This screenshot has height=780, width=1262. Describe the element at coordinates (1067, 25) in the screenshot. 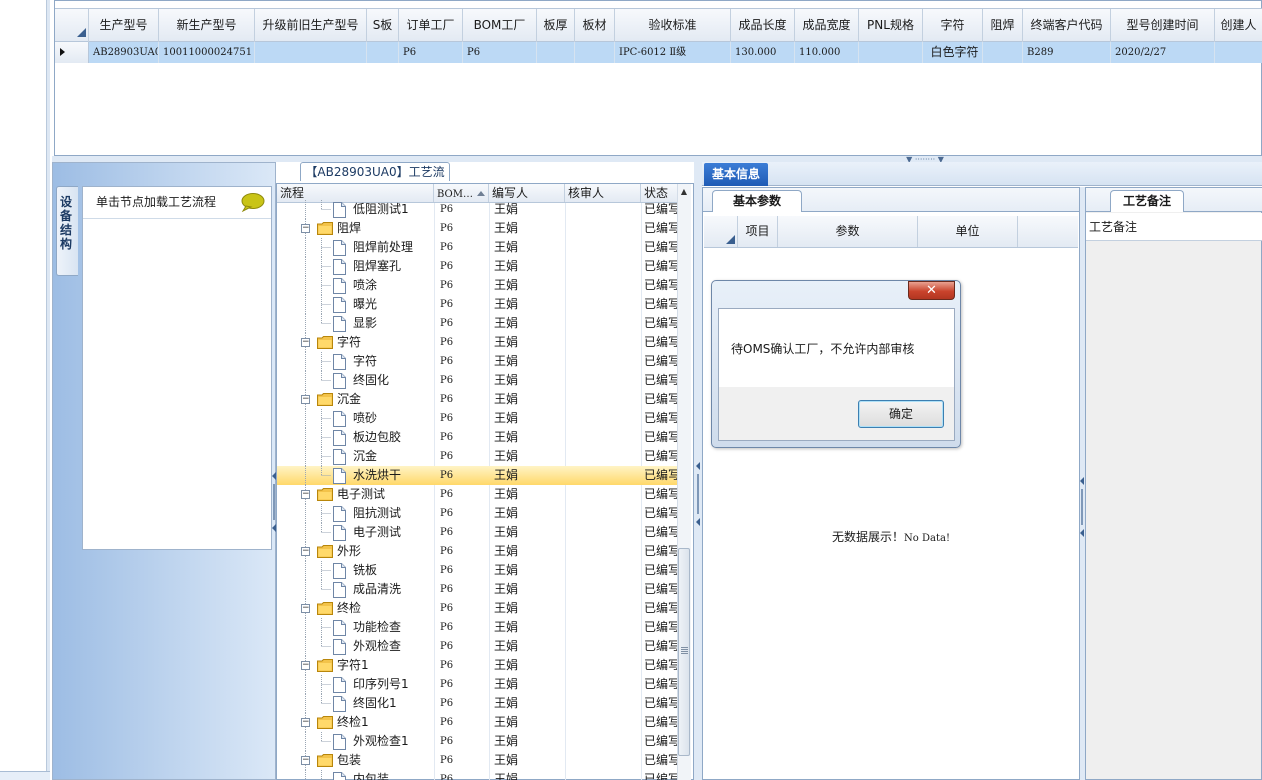

I see `col-header-customer-code: 终端客户代码` at that location.